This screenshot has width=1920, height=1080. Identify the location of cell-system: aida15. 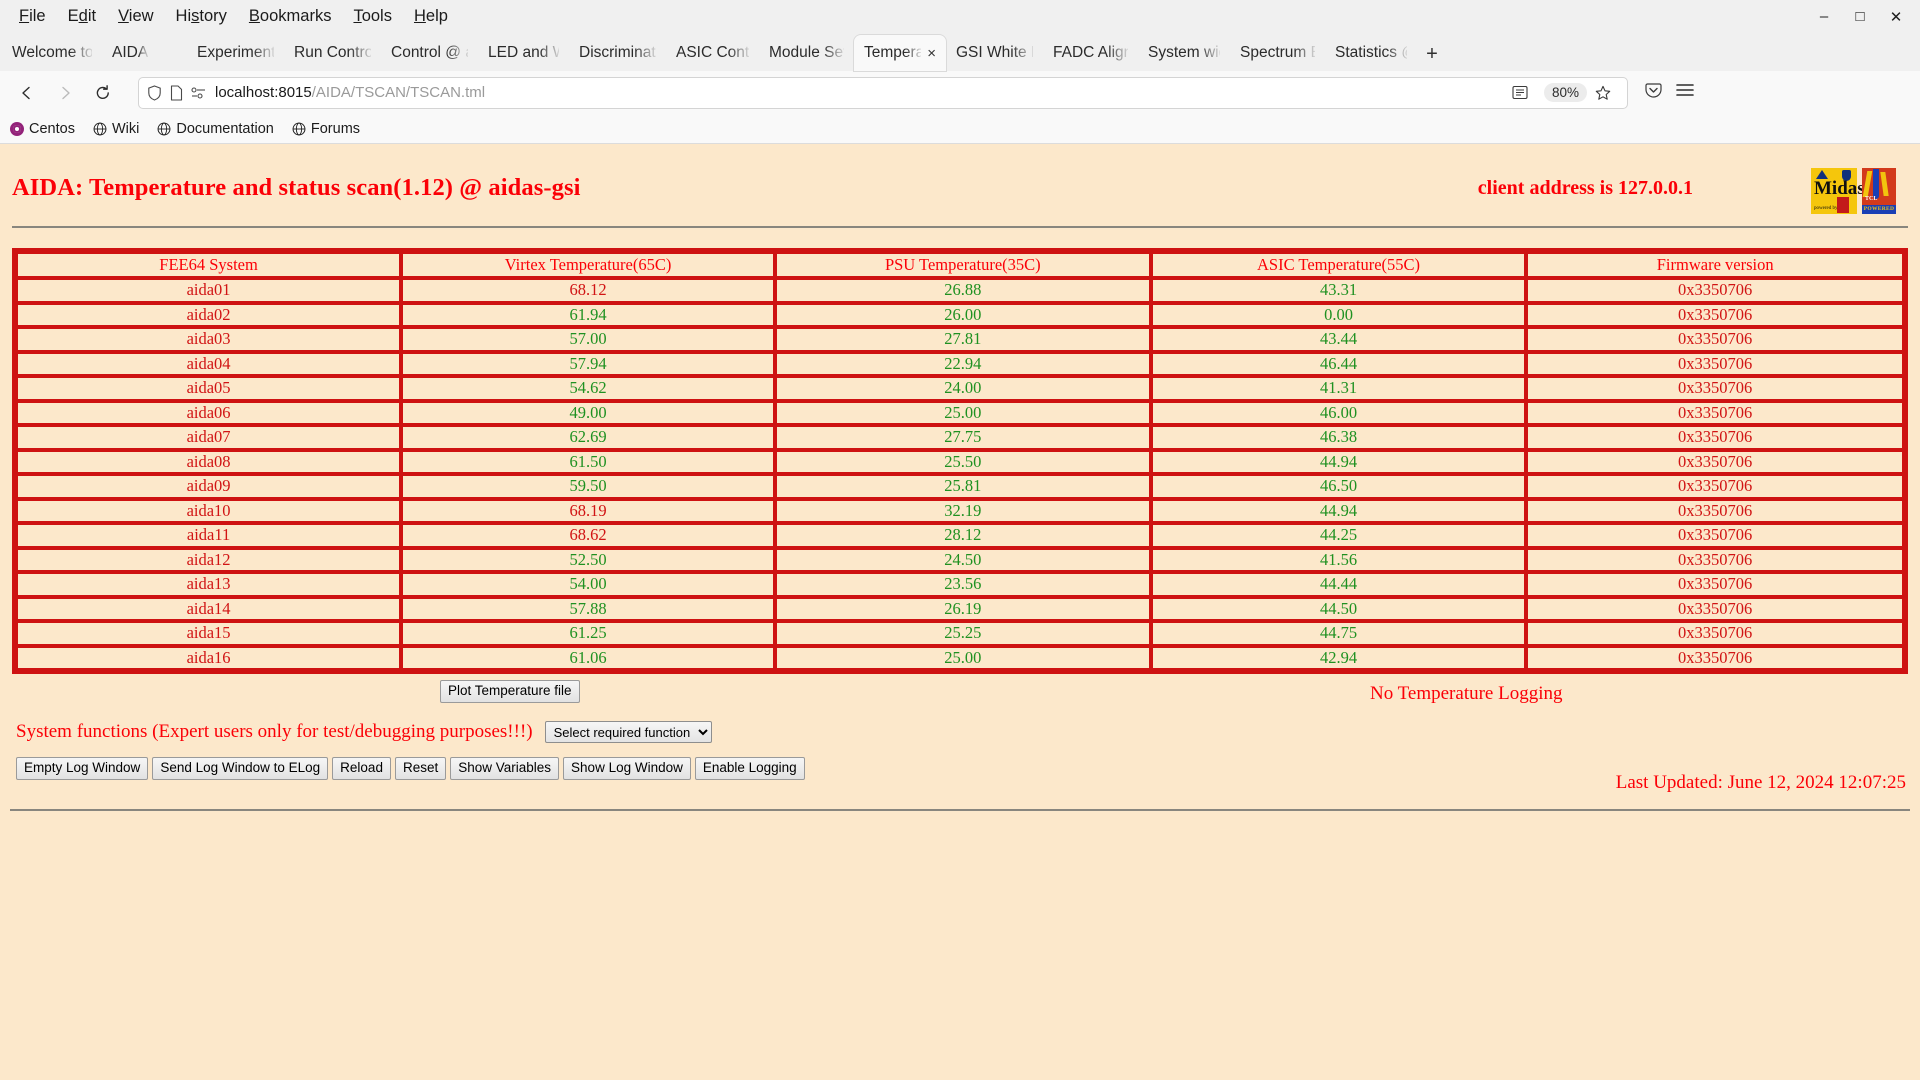
(209, 633).